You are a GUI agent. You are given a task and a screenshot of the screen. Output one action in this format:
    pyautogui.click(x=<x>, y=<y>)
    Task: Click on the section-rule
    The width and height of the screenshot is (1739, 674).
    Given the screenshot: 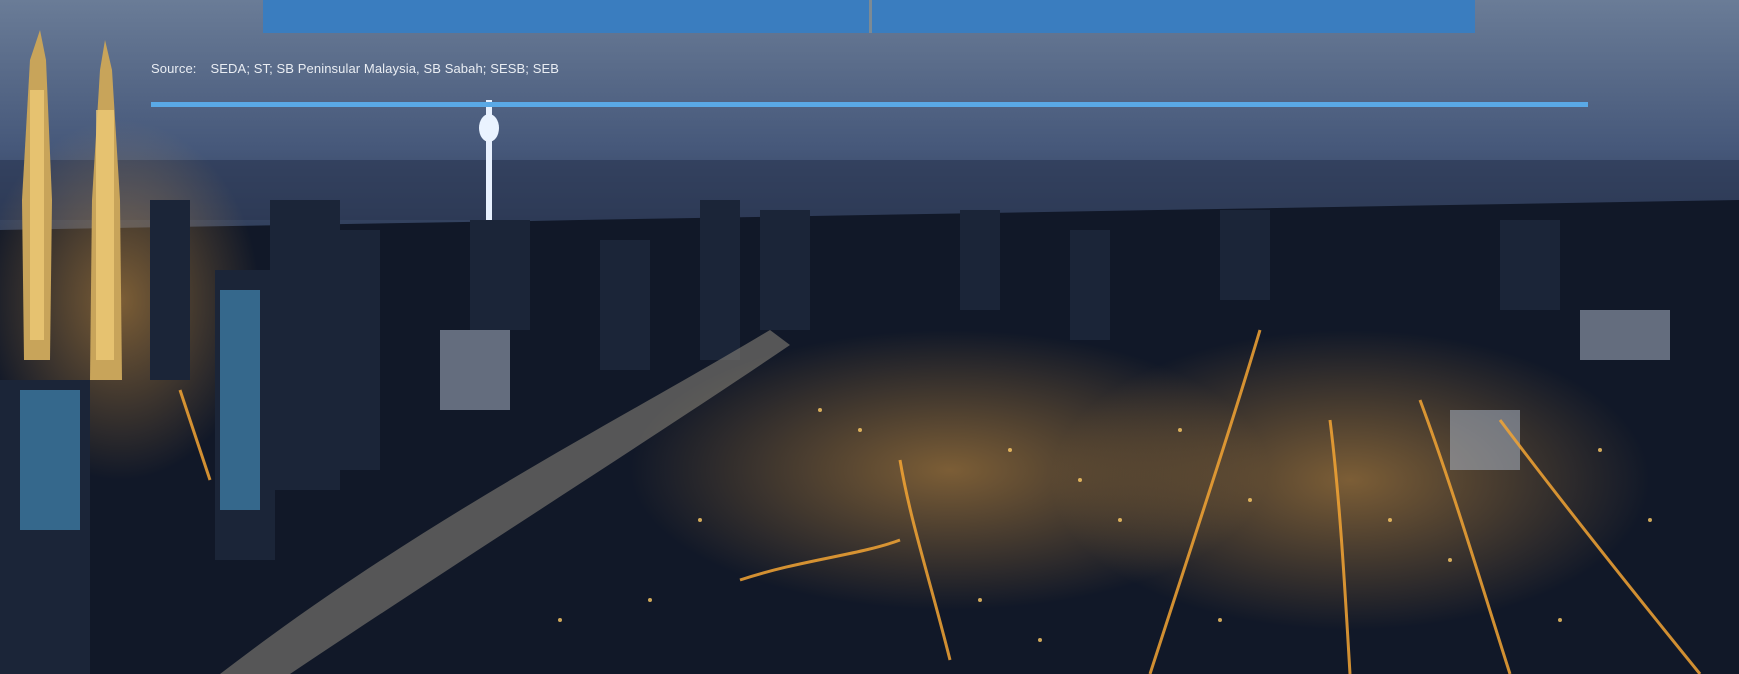 What is the action you would take?
    pyautogui.click(x=869, y=104)
    